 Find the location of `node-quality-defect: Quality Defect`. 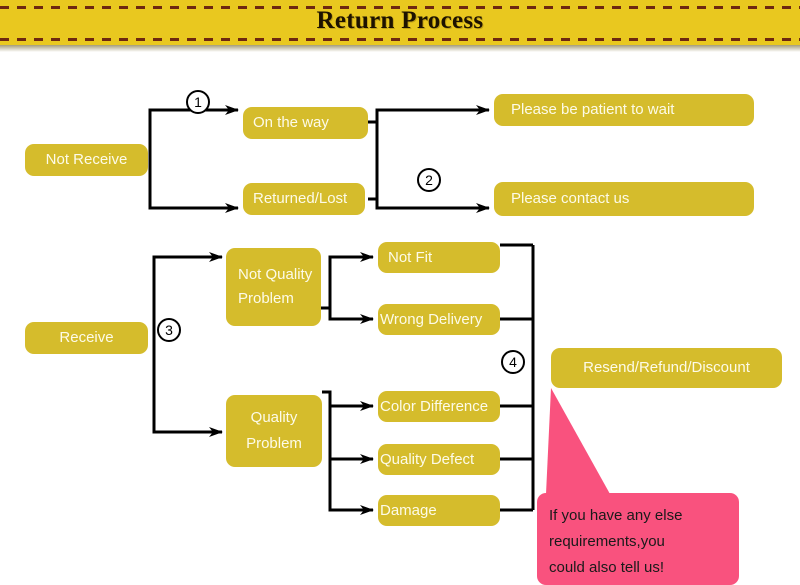

node-quality-defect: Quality Defect is located at coordinates (439, 459).